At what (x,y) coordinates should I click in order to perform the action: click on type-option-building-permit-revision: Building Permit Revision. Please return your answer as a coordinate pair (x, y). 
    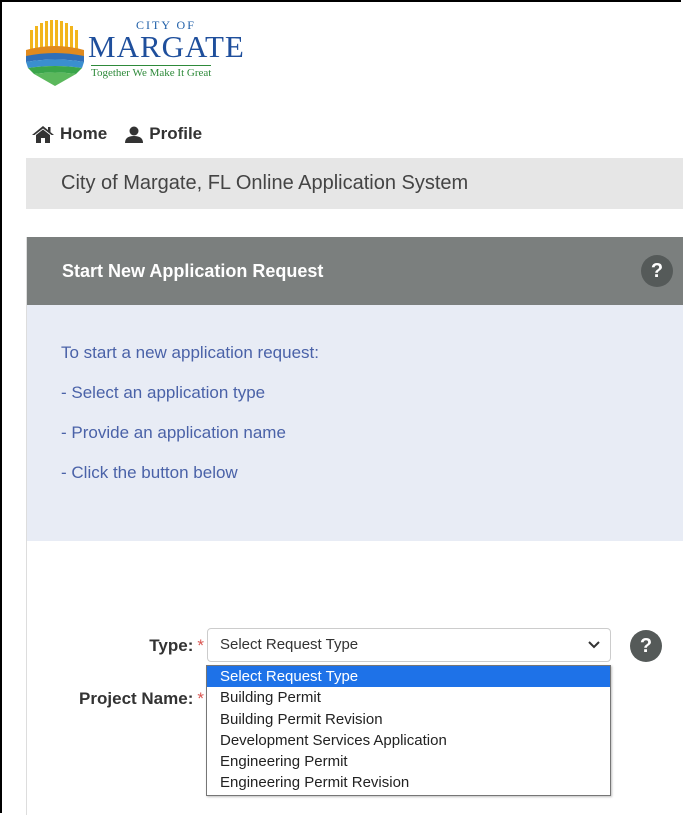
    Looking at the image, I should click on (408, 719).